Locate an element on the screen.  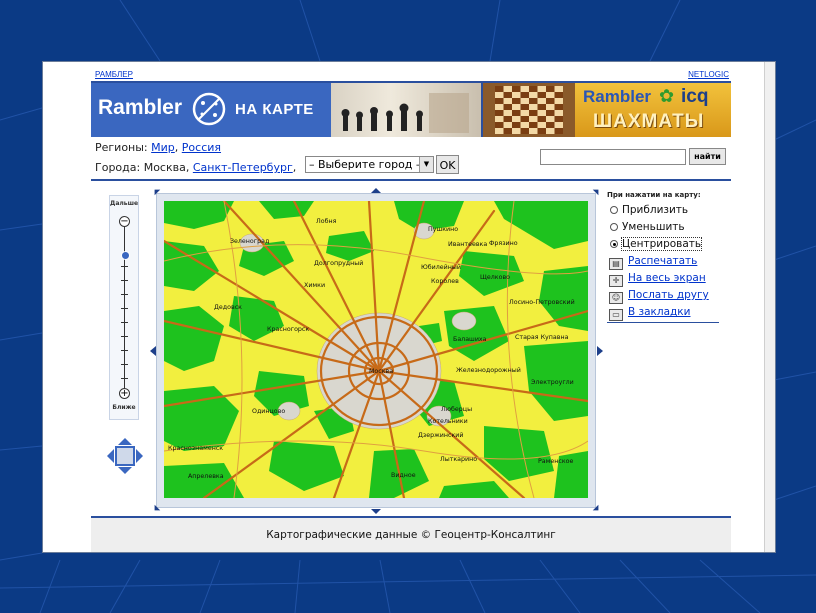
pan-down-icon is located at coordinates (125, 470).